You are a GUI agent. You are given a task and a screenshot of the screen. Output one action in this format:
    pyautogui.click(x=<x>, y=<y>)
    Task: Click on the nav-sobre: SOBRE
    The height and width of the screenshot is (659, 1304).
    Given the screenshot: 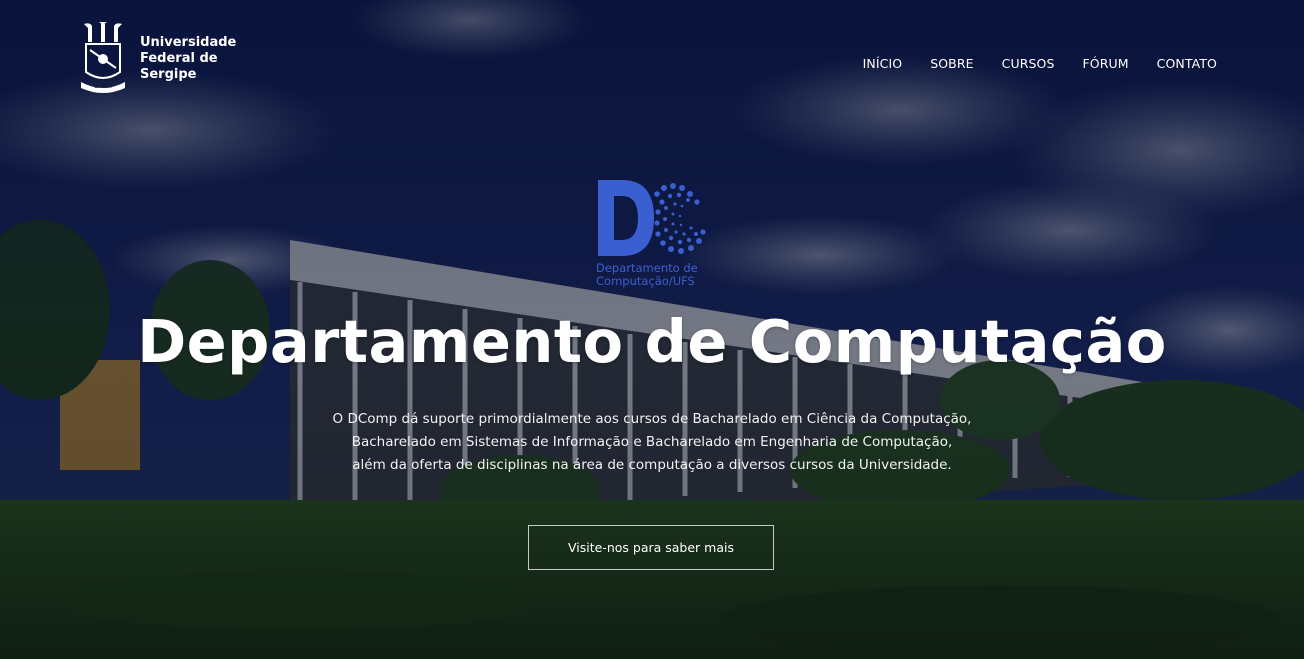 What is the action you would take?
    pyautogui.click(x=951, y=63)
    